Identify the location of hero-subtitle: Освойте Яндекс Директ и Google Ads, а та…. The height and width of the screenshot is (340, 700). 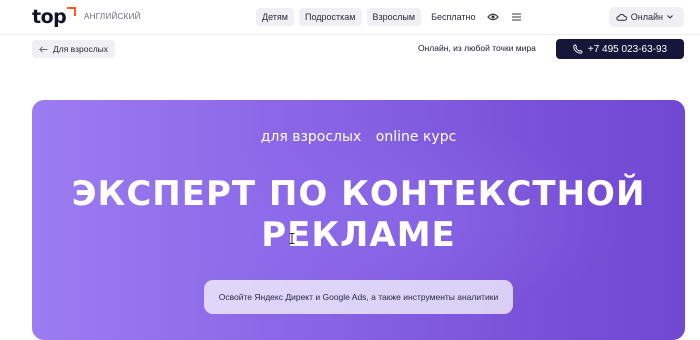
(358, 297).